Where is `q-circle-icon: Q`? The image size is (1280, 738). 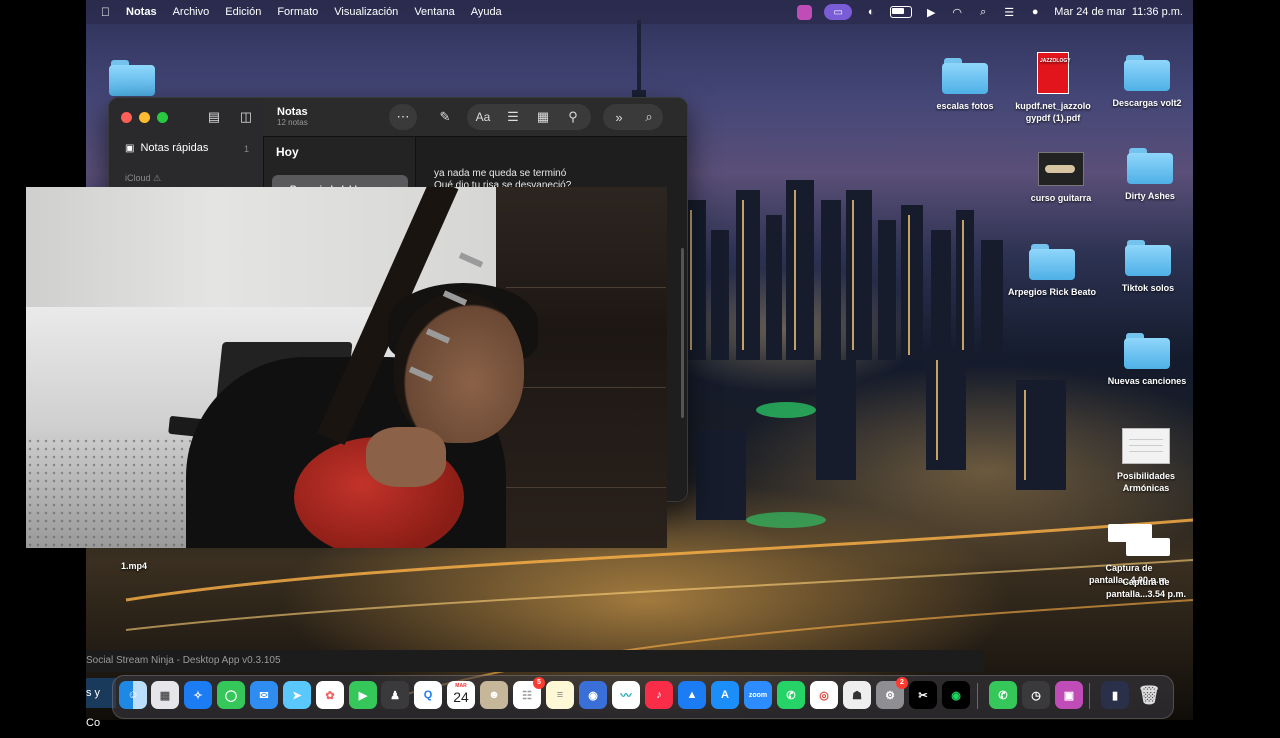 q-circle-icon: Q is located at coordinates (428, 695).